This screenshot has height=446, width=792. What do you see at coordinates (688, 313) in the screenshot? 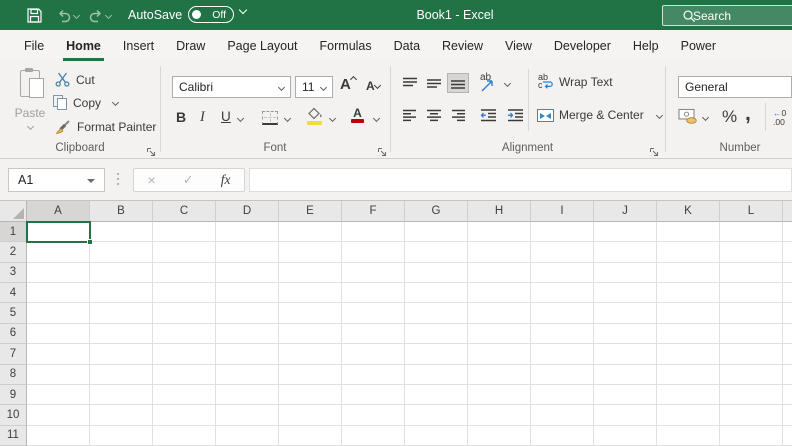
I see `cell-k5` at bounding box center [688, 313].